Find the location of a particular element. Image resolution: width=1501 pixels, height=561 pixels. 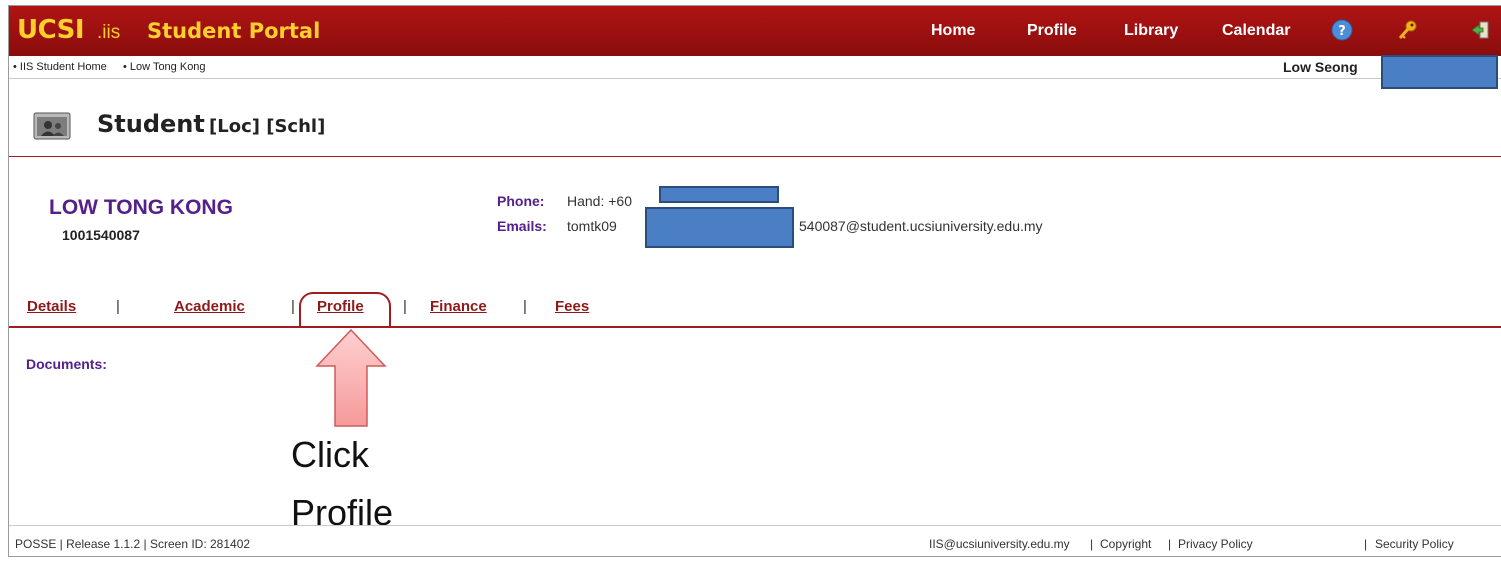

key-icon is located at coordinates (1408, 30).